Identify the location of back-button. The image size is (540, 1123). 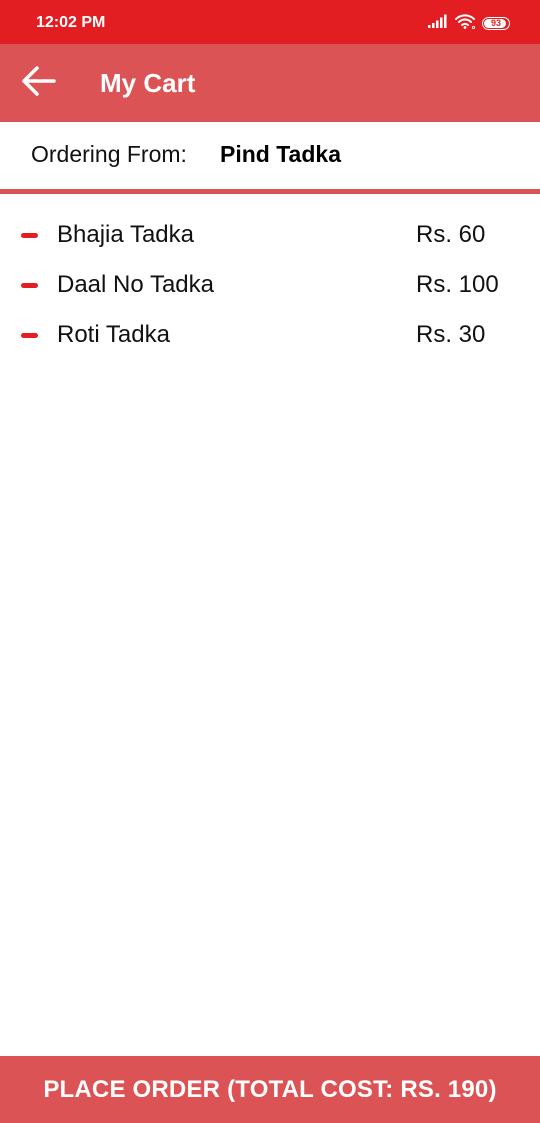
(38, 83).